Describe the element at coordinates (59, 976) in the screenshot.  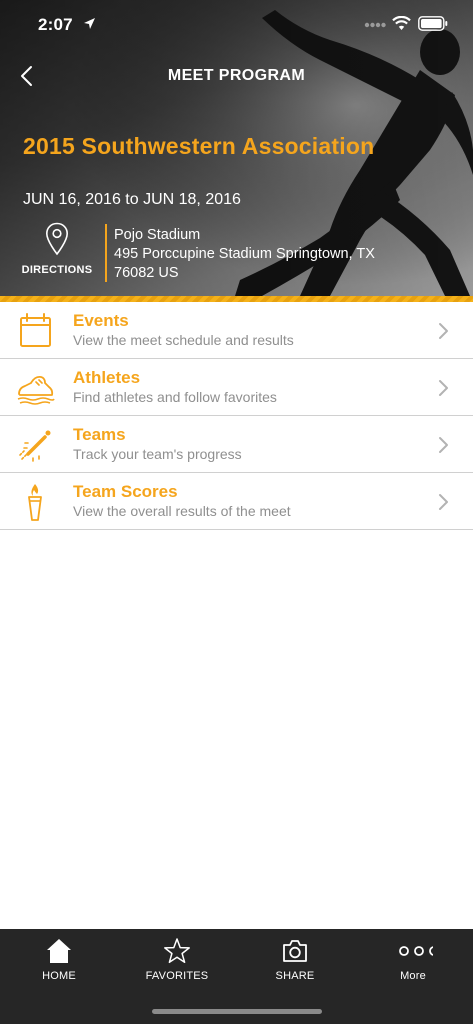
I see `tab-label: HOME` at that location.